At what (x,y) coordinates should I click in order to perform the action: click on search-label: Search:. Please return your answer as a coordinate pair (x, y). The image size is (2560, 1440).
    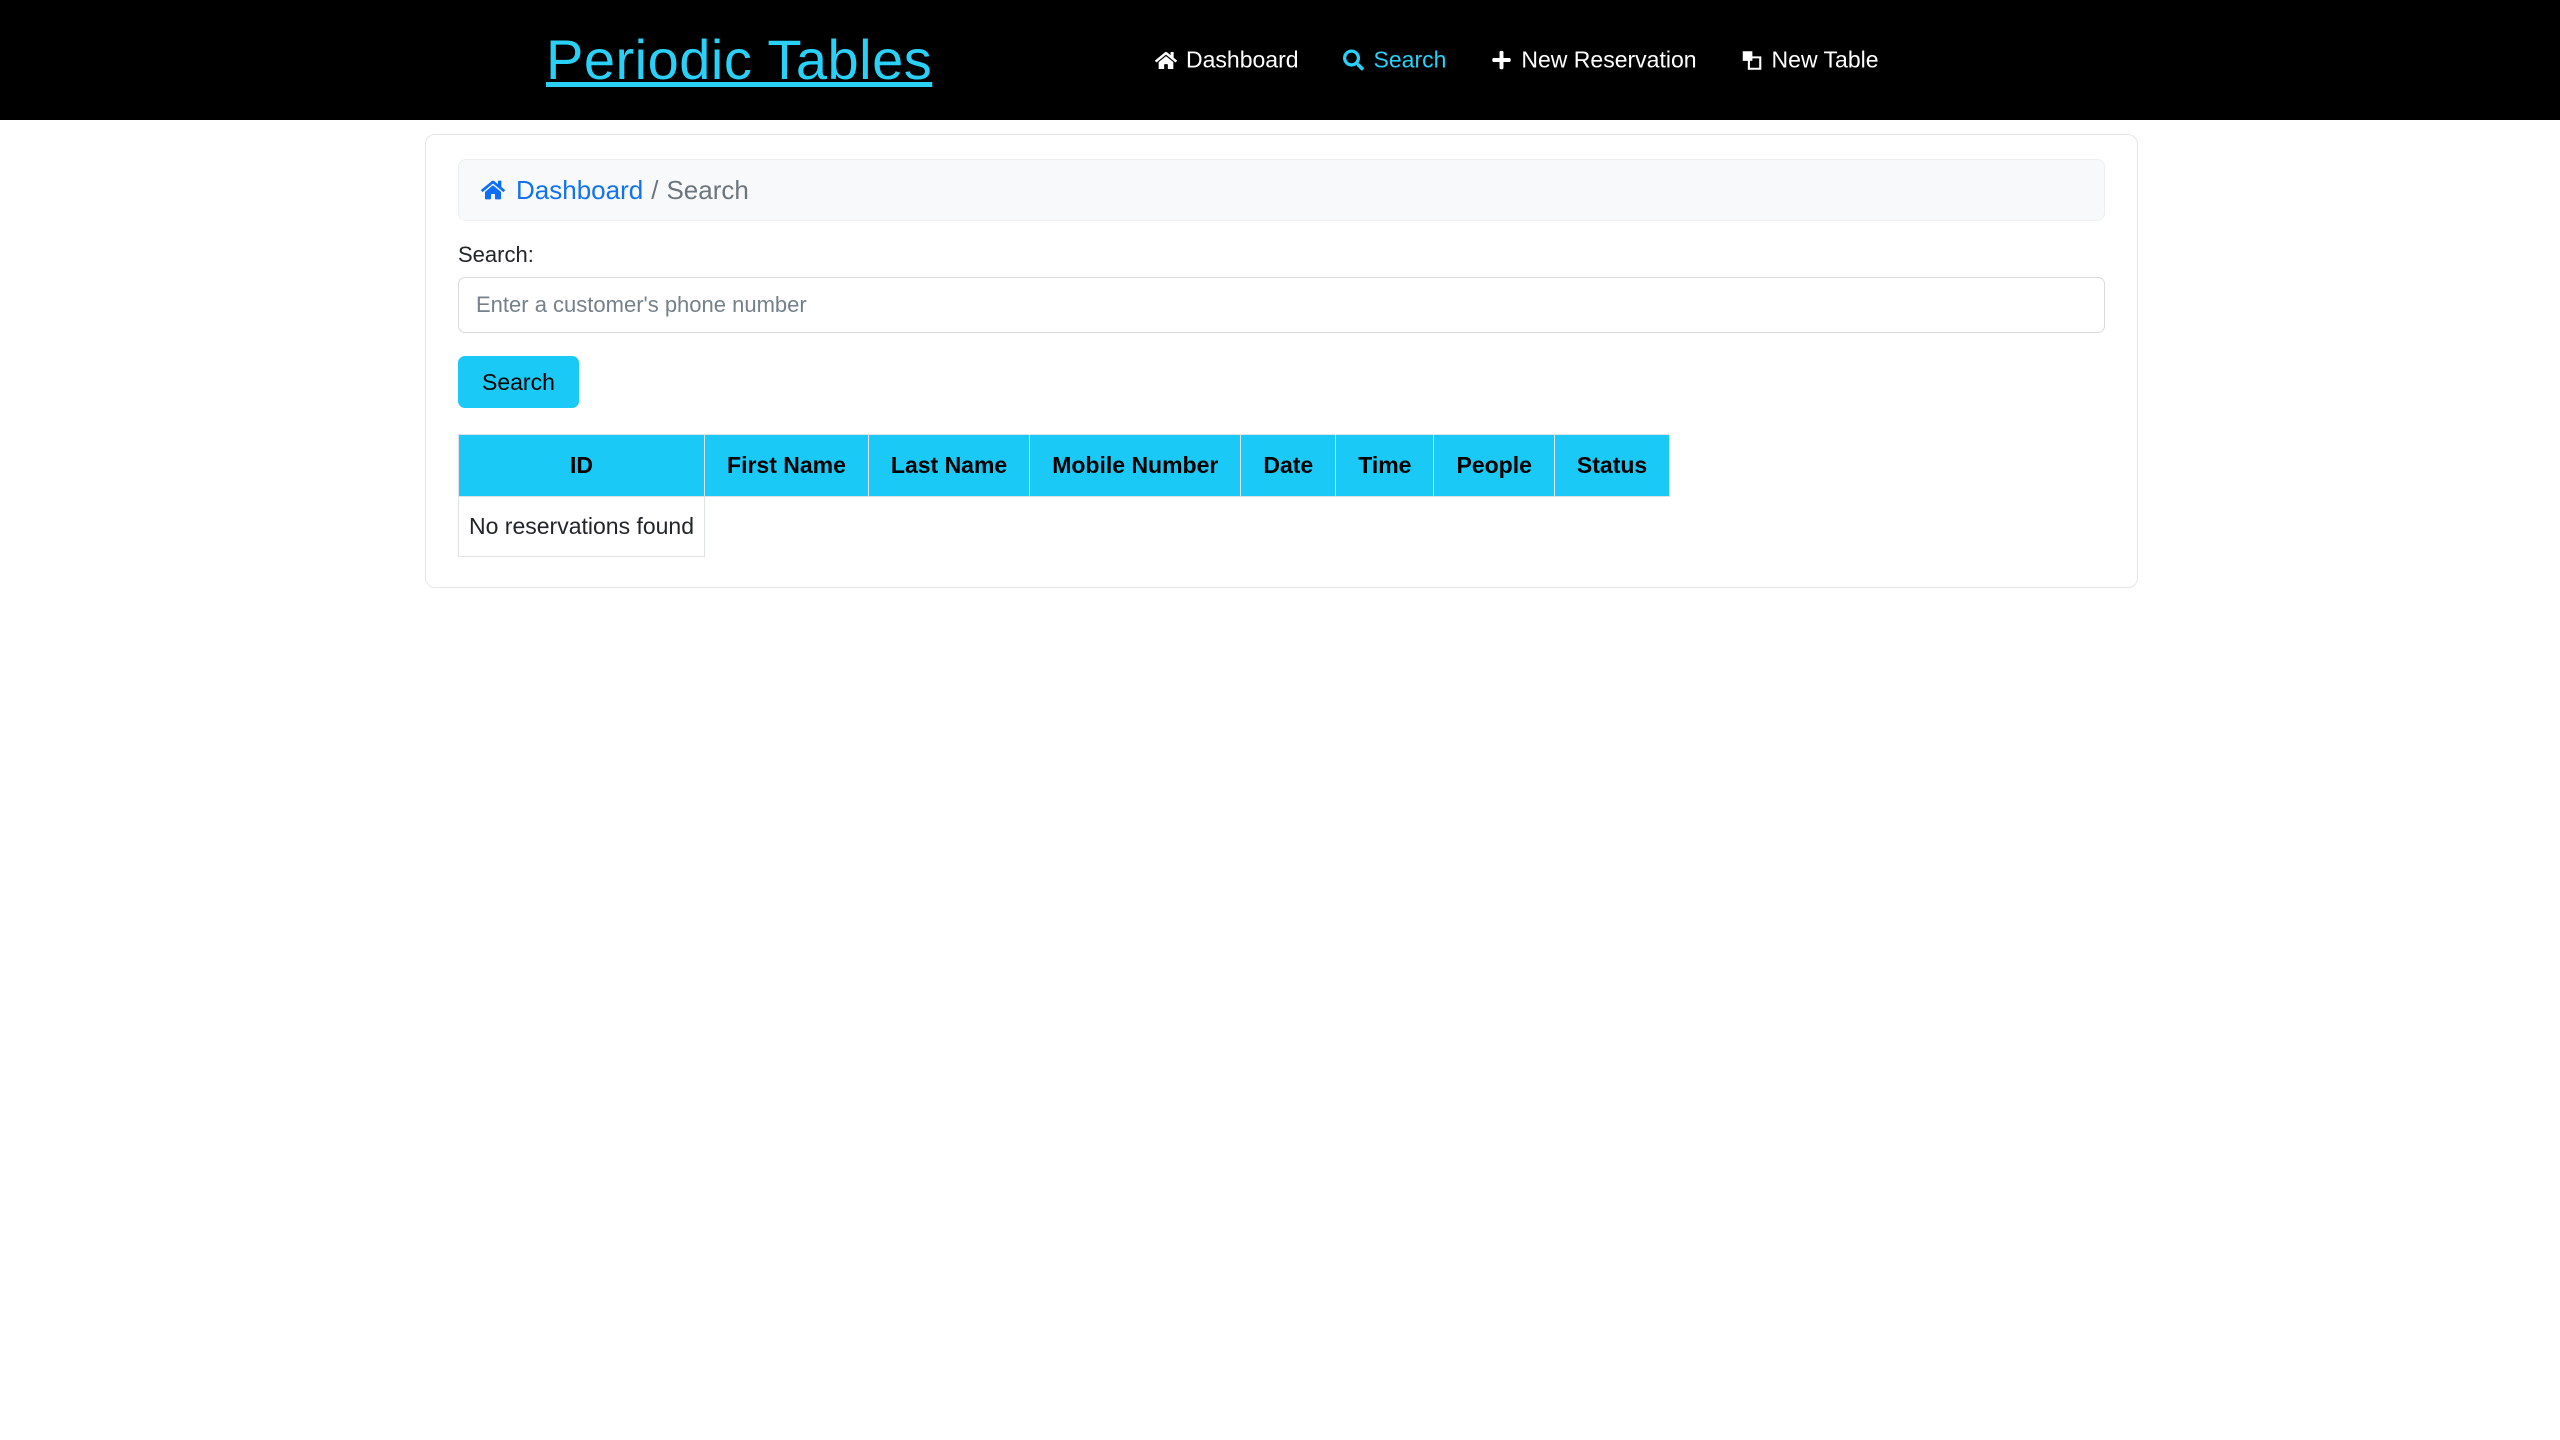
    Looking at the image, I should click on (496, 254).